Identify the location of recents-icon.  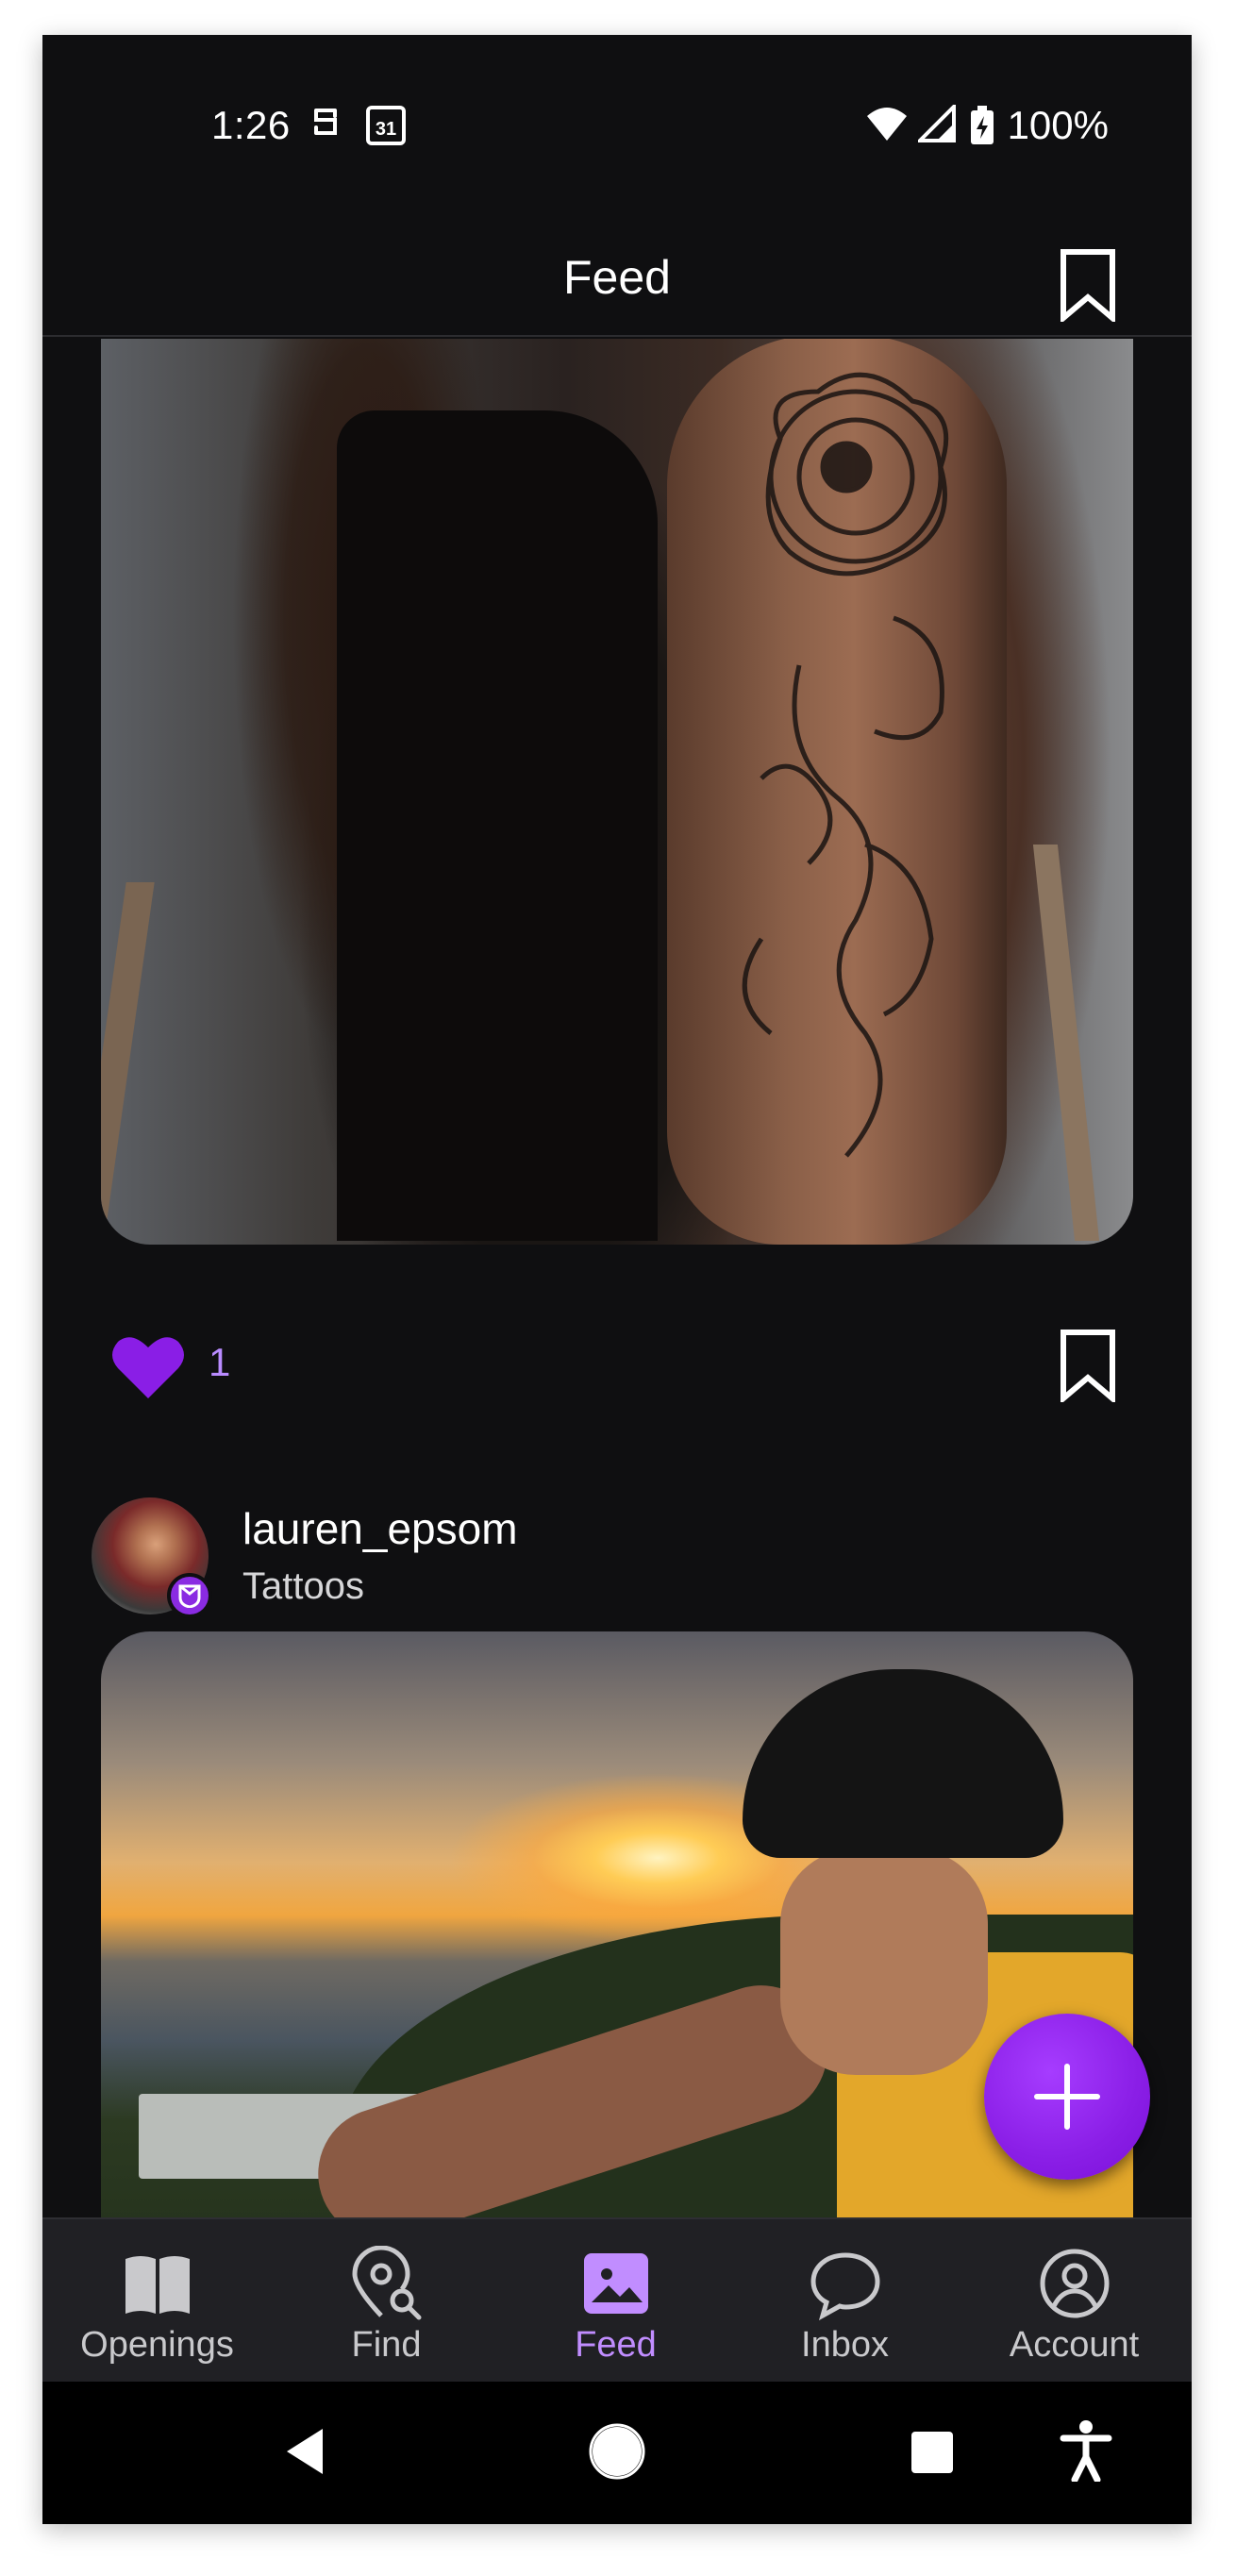
(932, 2452).